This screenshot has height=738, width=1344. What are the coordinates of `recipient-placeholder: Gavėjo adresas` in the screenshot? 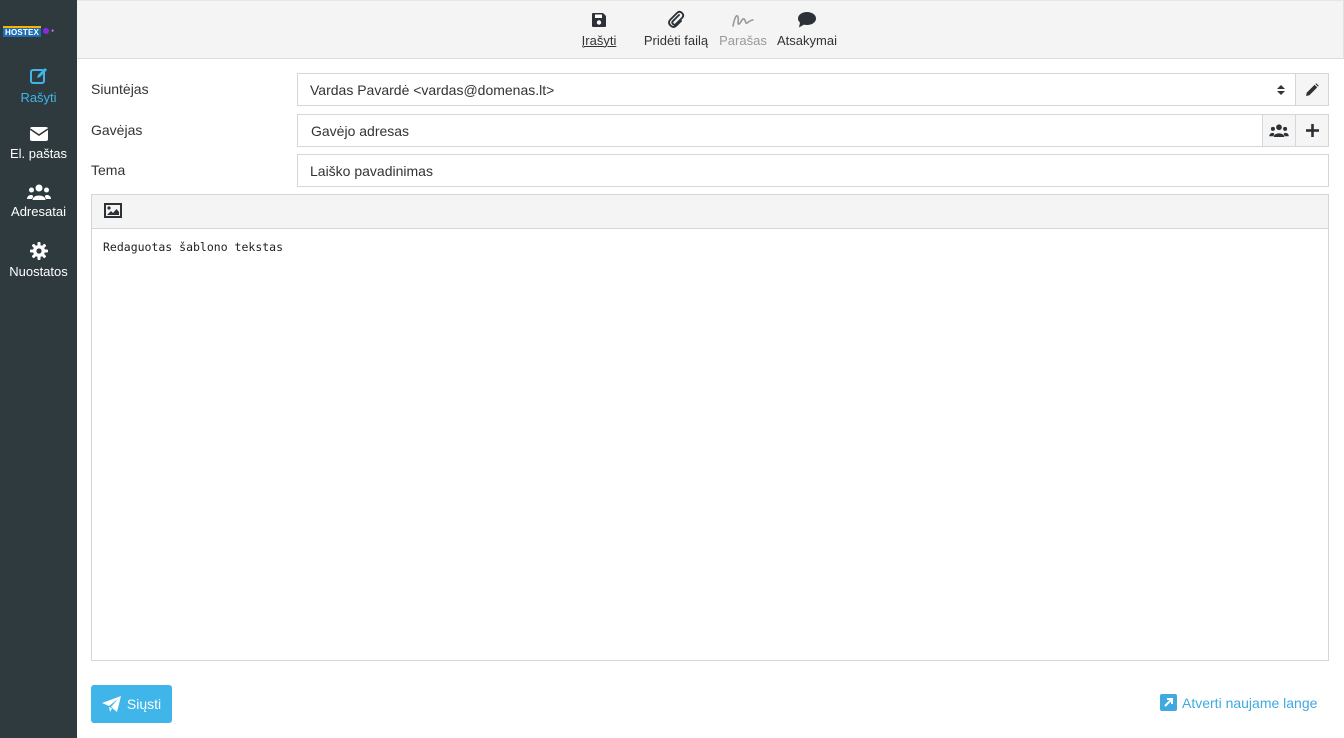 It's located at (360, 130).